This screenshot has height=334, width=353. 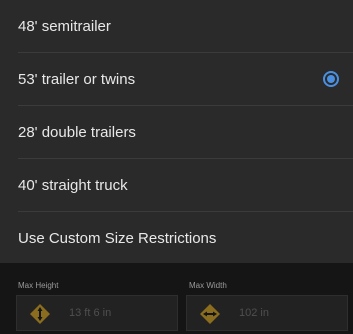 I want to click on height-sign-icon, so click(x=40, y=314).